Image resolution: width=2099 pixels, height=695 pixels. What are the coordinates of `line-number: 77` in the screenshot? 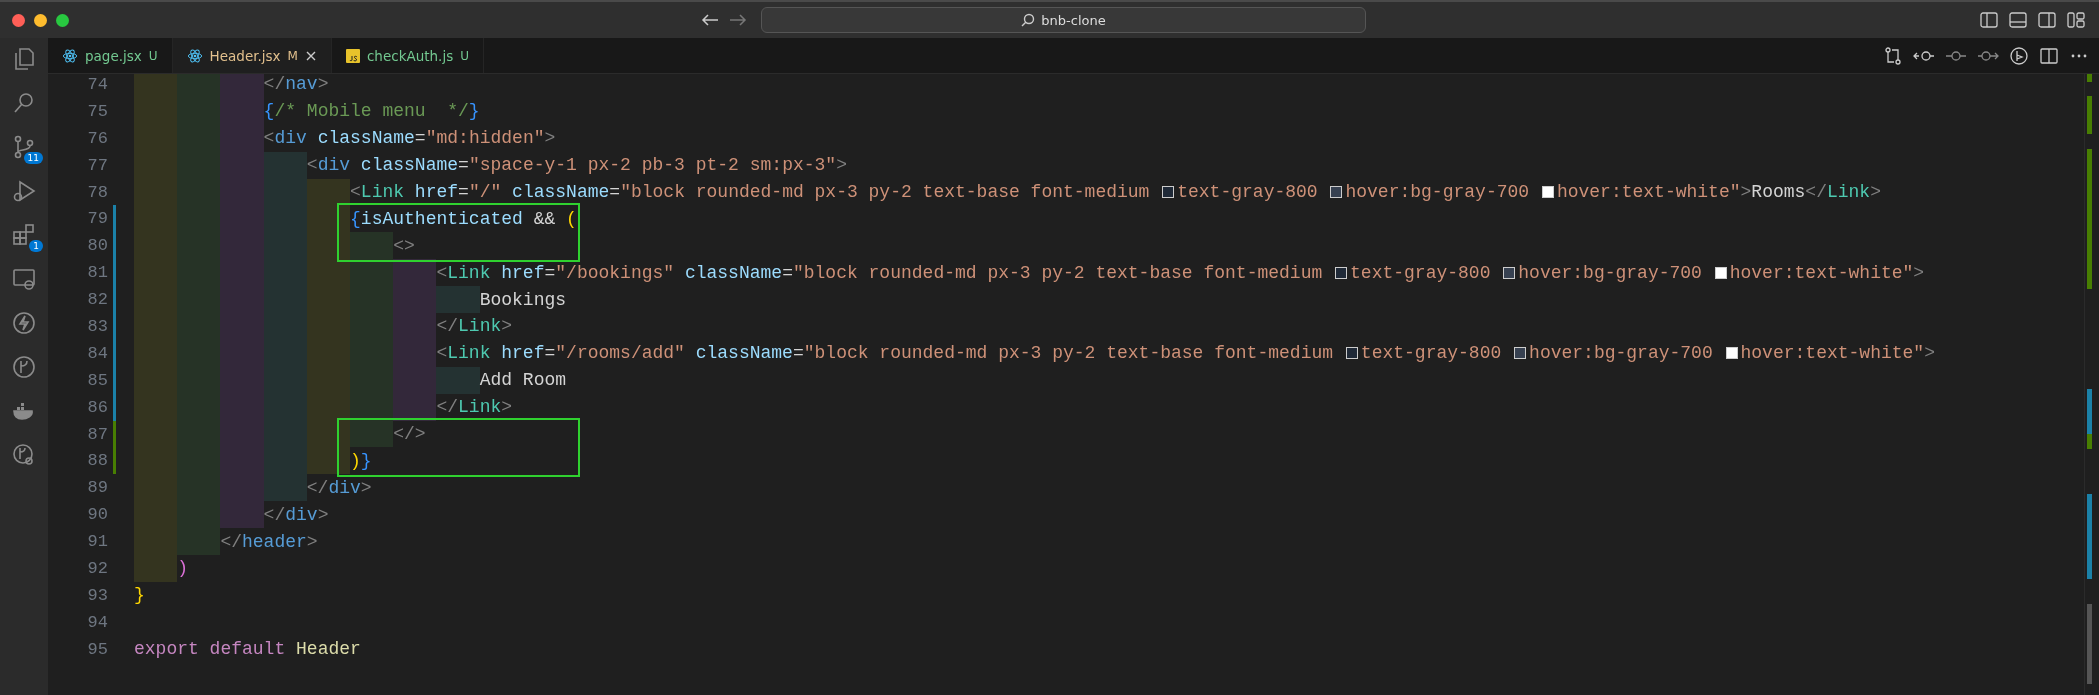 It's located at (97, 165).